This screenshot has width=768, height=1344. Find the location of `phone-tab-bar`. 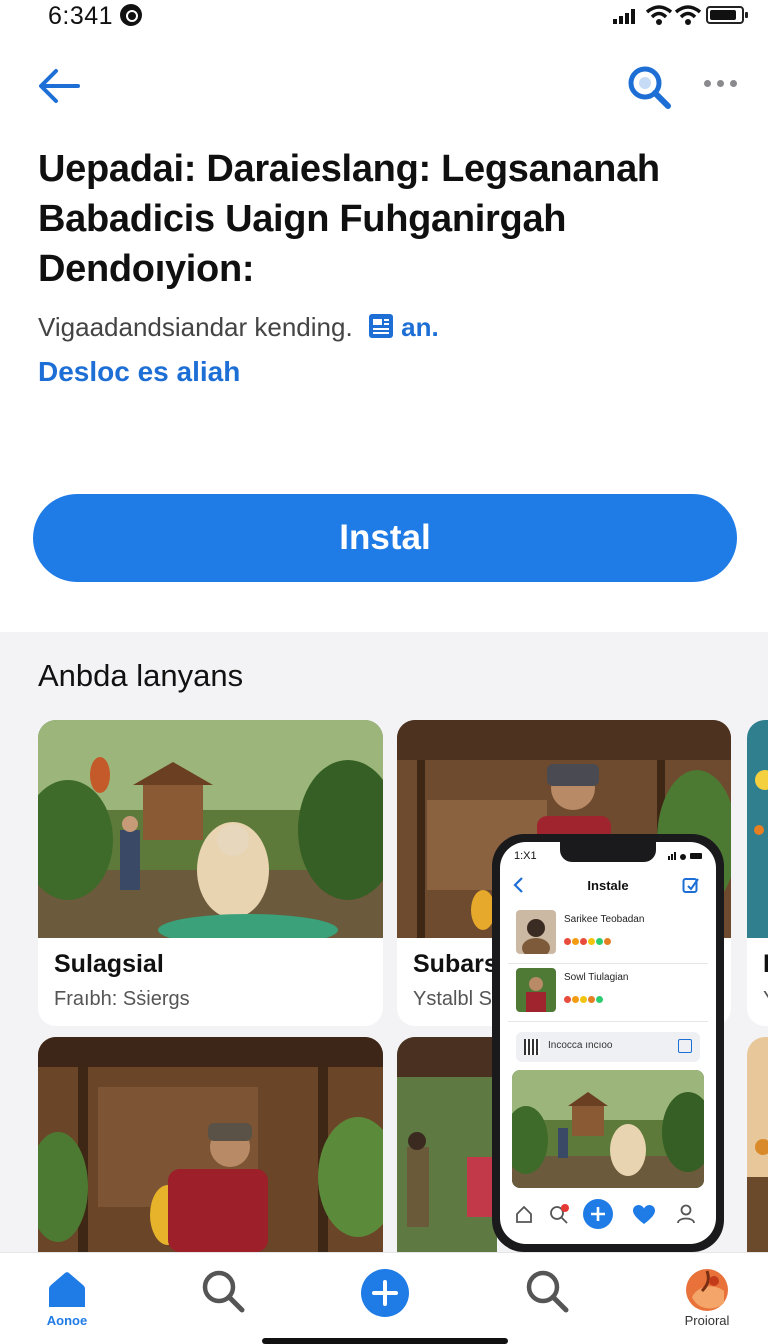

phone-tab-bar is located at coordinates (608, 1218).